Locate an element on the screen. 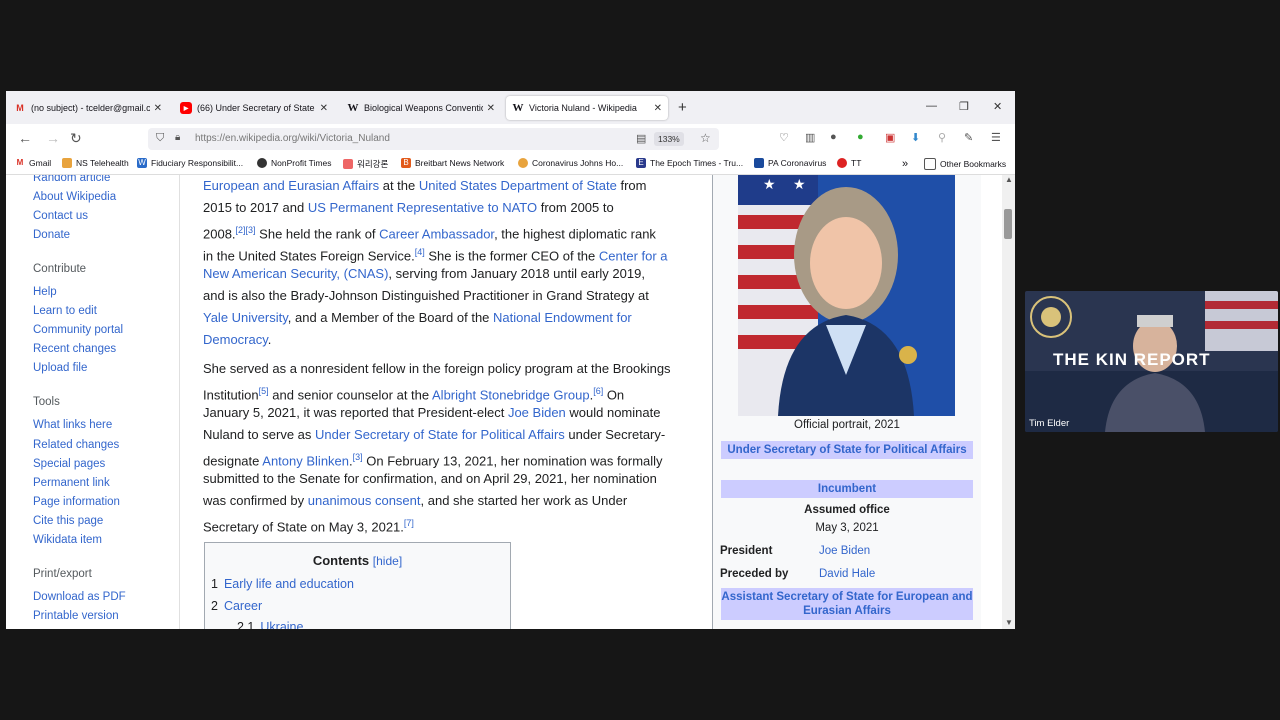  window-close-icon: ✕ is located at coordinates (997, 106).